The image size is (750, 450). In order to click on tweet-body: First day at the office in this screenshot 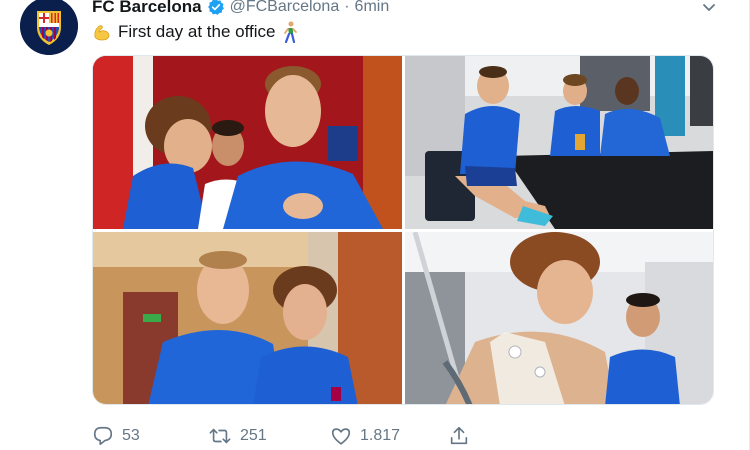, I will do `click(197, 31)`.